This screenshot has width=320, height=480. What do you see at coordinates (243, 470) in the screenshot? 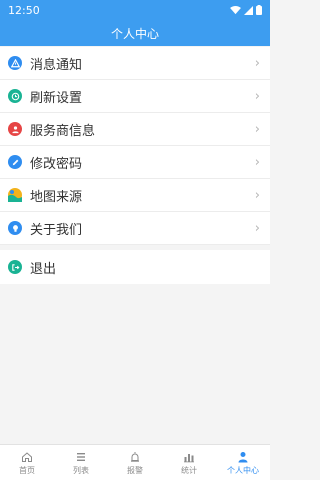
I see `tab-label: 个人中心` at bounding box center [243, 470].